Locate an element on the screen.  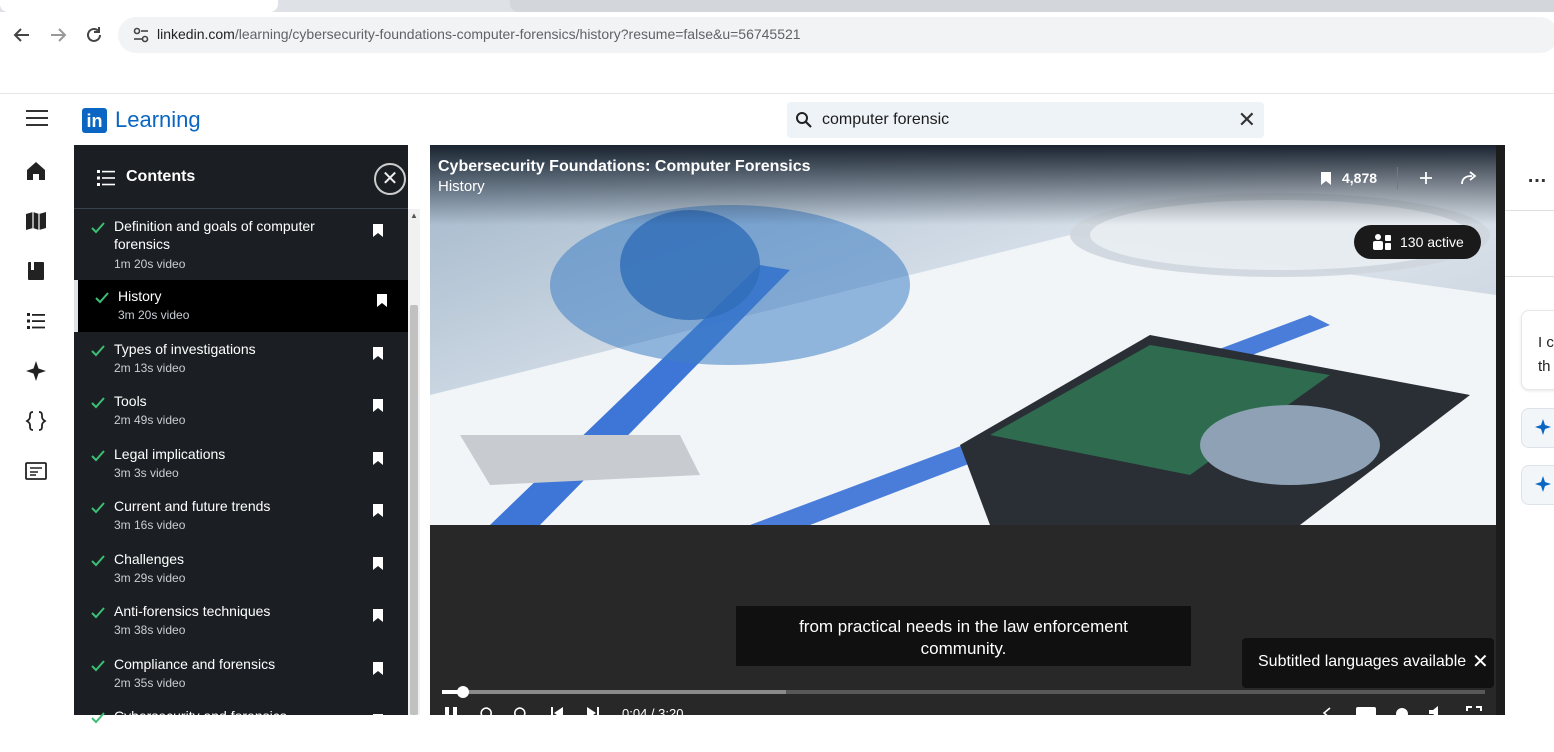
item-duration: 3m 20s video is located at coordinates (154, 315).